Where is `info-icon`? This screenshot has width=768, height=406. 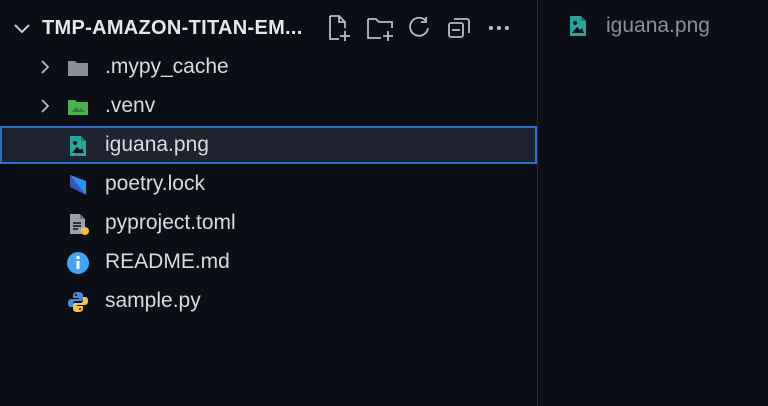
info-icon is located at coordinates (78, 263).